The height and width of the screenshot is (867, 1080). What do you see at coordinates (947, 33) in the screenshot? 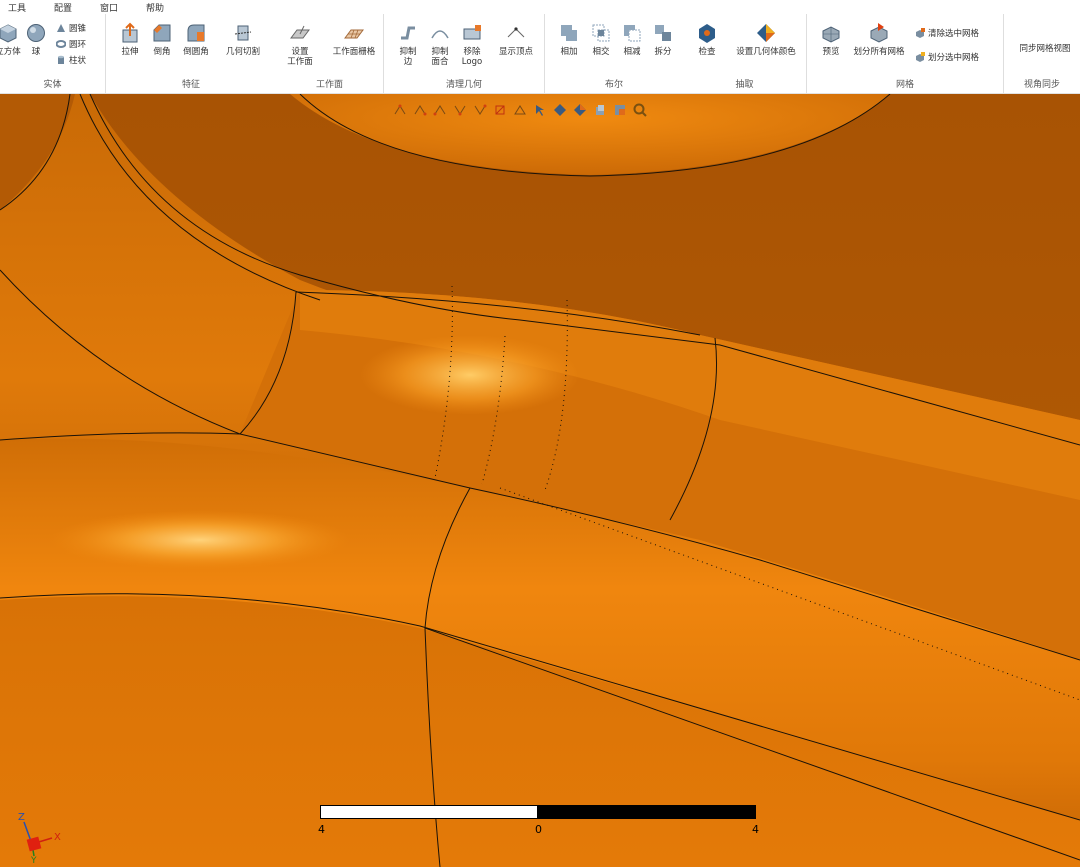
I see `clear-selected-mesh-button: 清除选中网格` at bounding box center [947, 33].